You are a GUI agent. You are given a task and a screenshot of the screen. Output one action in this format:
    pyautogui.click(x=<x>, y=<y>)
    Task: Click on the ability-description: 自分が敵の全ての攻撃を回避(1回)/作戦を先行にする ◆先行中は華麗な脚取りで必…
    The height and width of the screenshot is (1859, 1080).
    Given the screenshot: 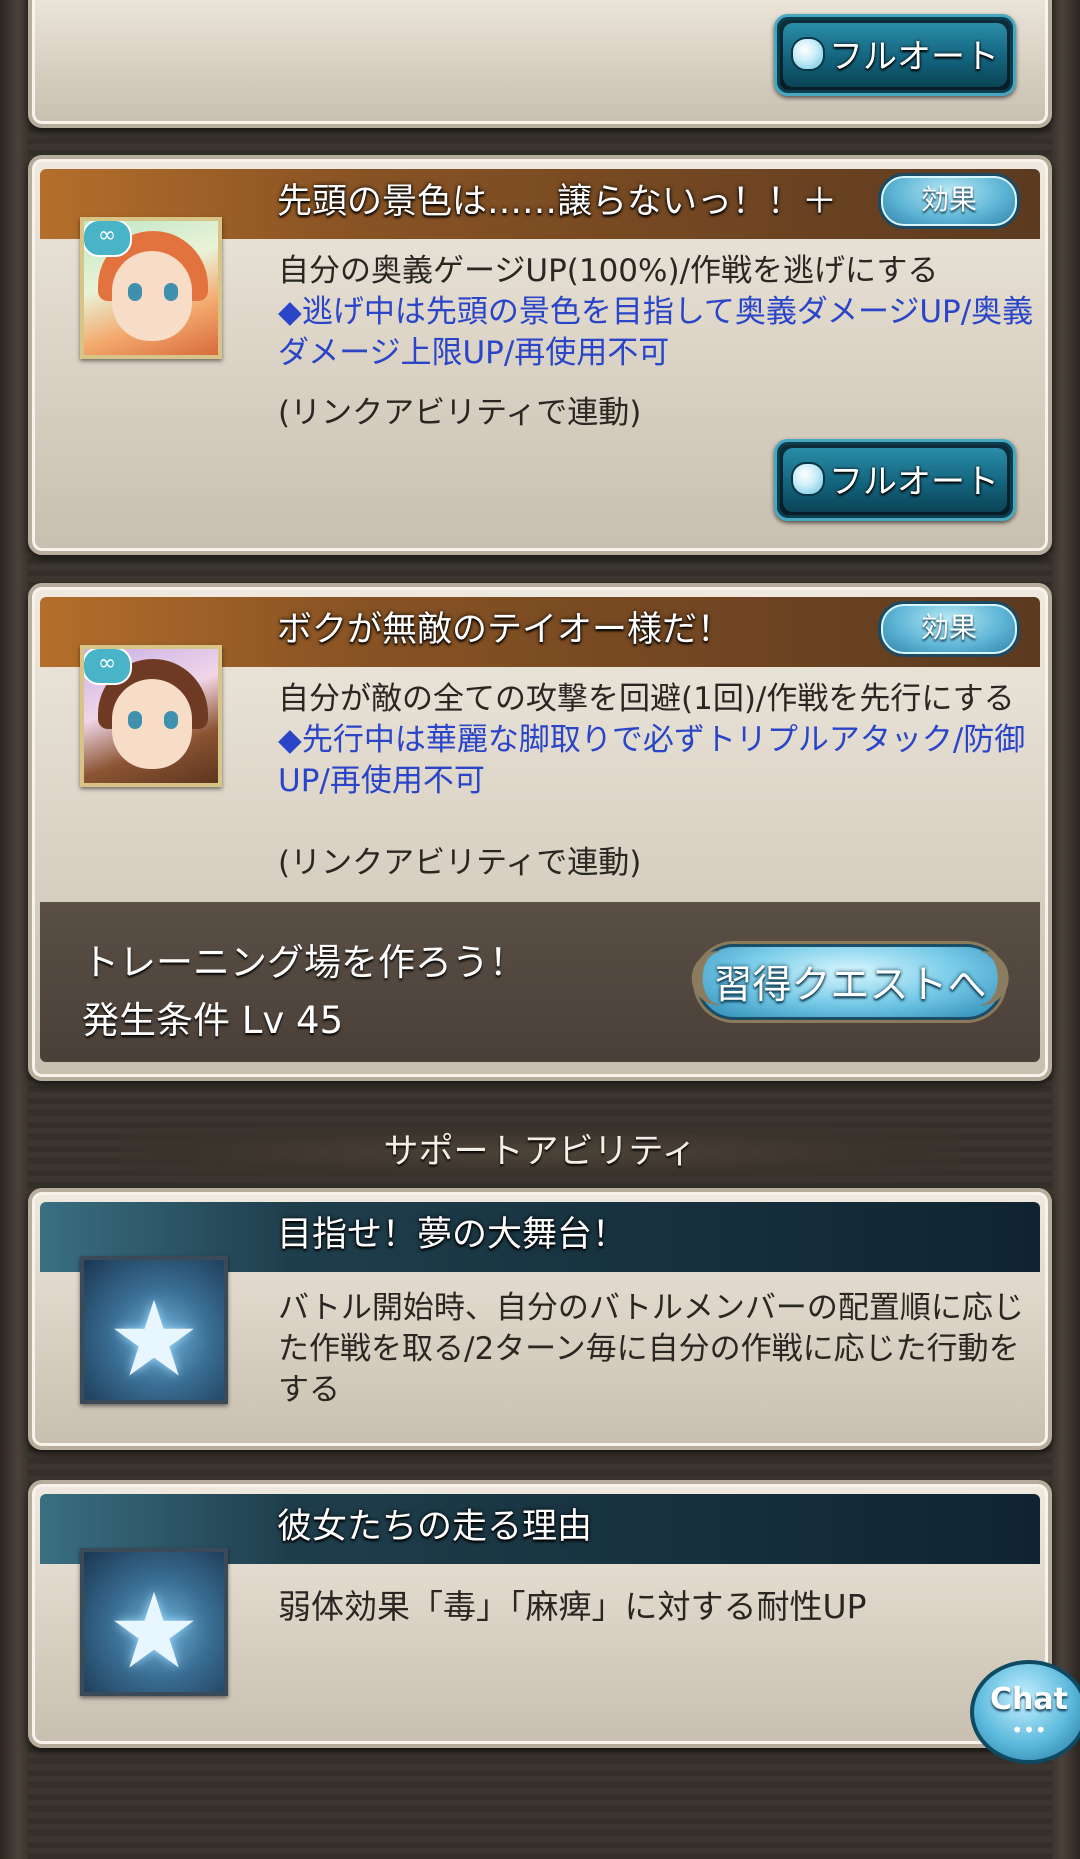 What is the action you would take?
    pyautogui.click(x=662, y=740)
    